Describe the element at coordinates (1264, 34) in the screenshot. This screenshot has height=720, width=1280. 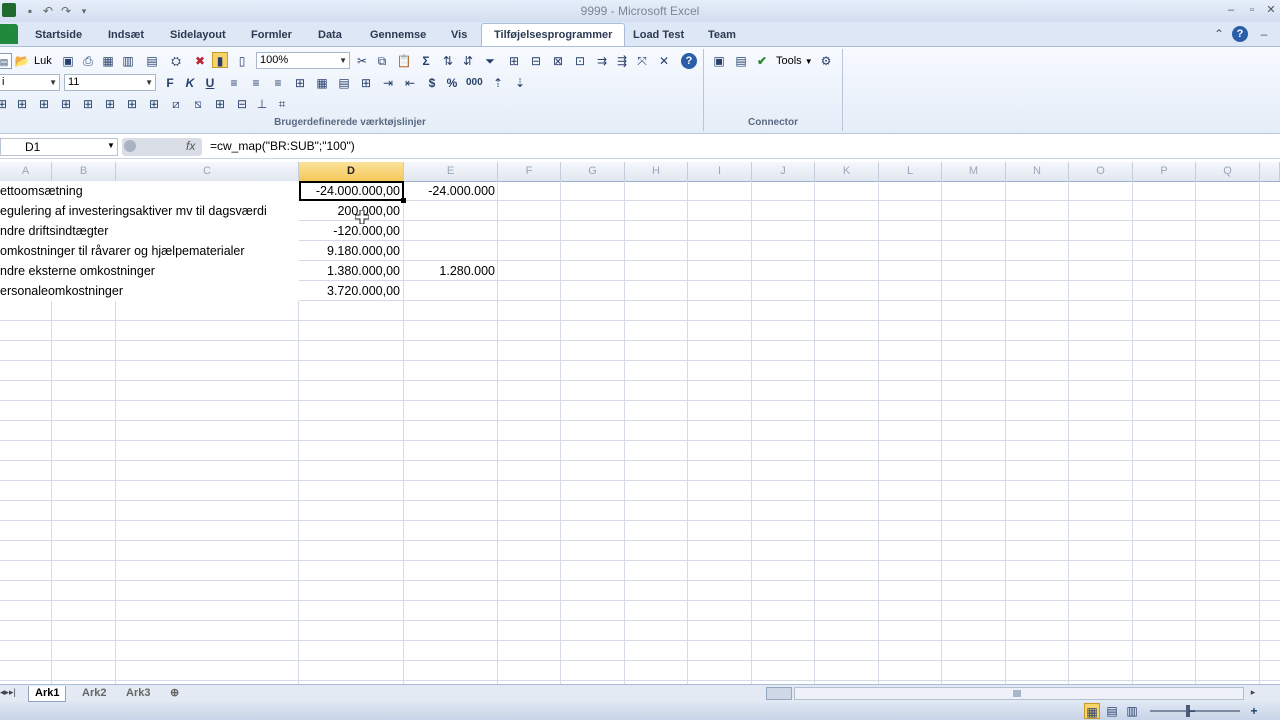
I see `workbook-minimize-icon: –` at that location.